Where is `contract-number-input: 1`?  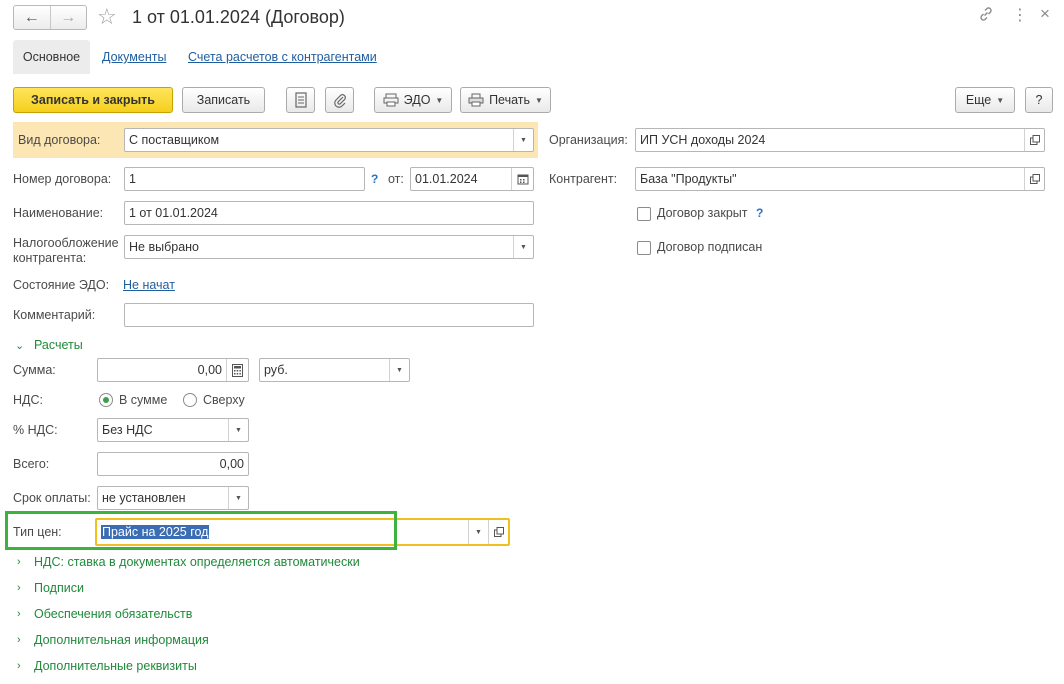 contract-number-input: 1 is located at coordinates (244, 179).